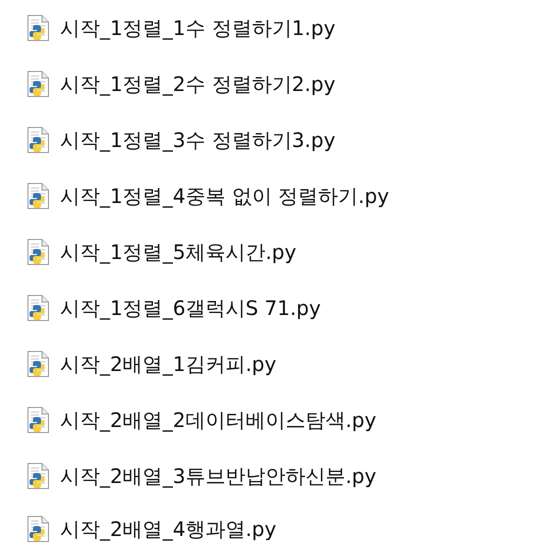  What do you see at coordinates (225, 196) in the screenshot?
I see `file-name: 시작_1정렬_4중복 없이 정렬하기.py` at bounding box center [225, 196].